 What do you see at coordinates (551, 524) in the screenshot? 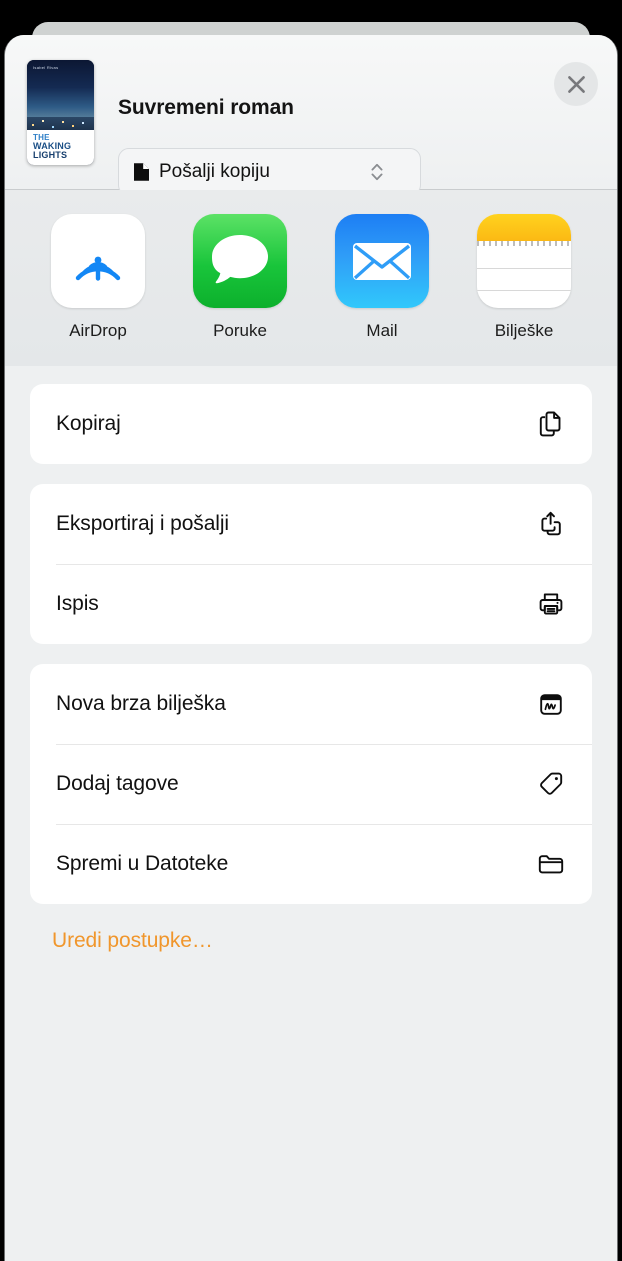
I see `share-export-icon` at bounding box center [551, 524].